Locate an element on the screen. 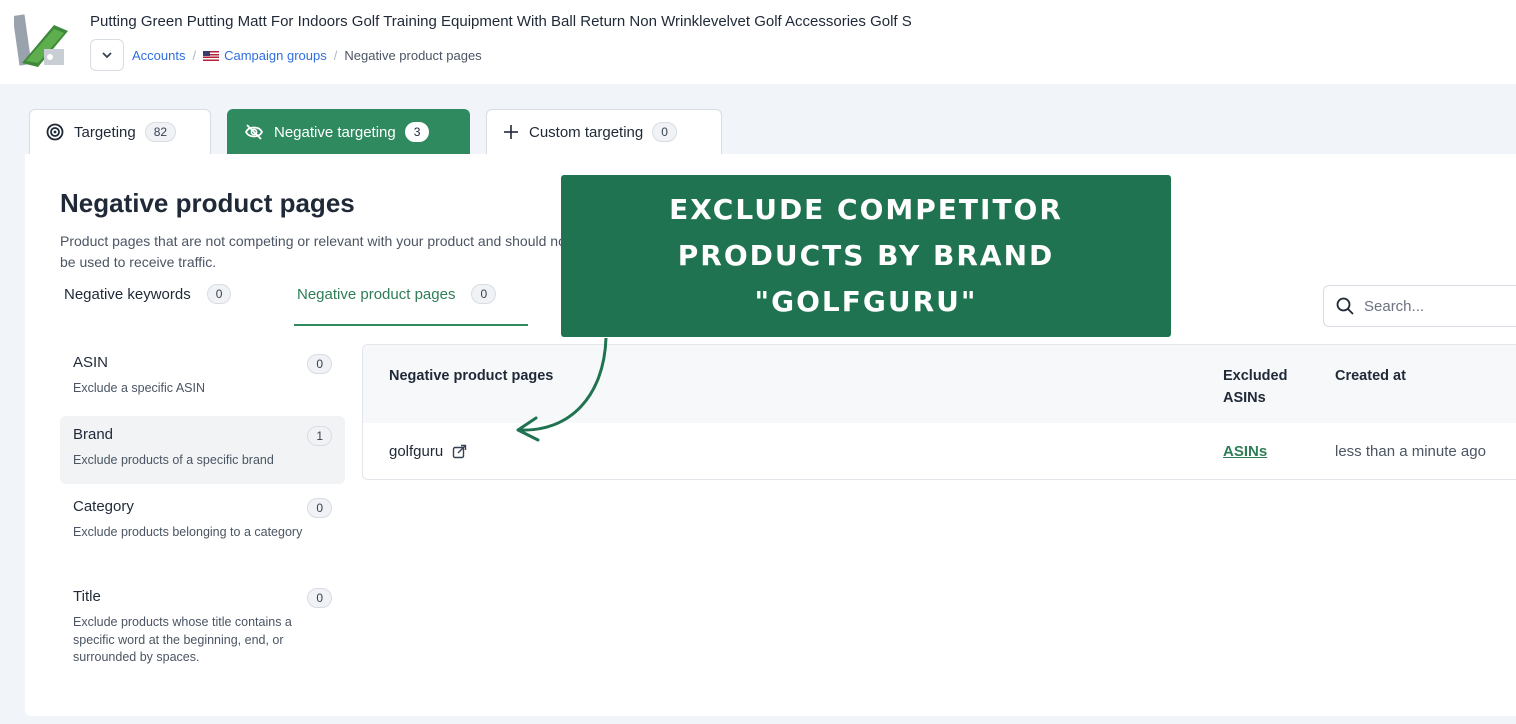 The image size is (1516, 724). tab-negative-targeting-count: 3 is located at coordinates (417, 132).